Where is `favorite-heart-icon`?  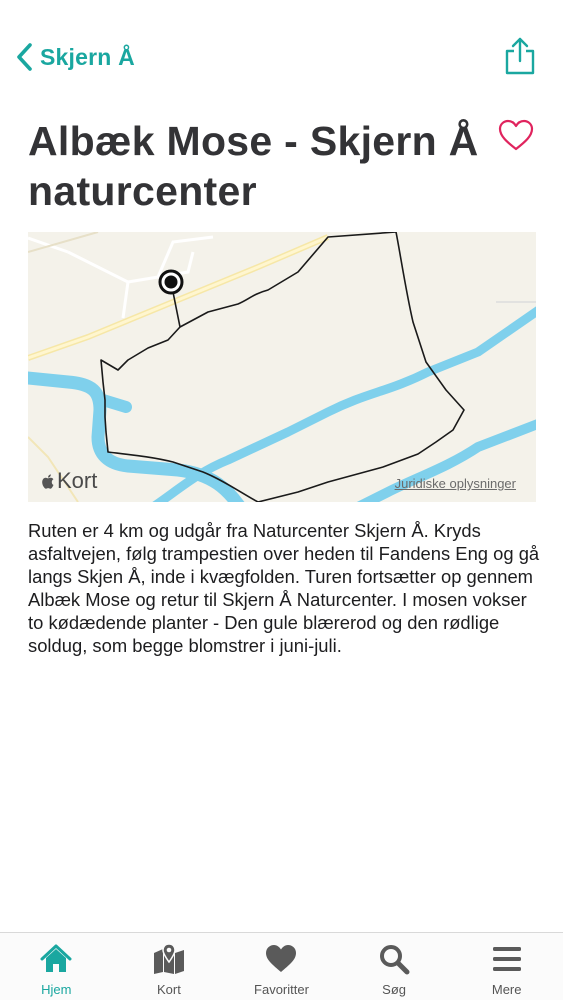 favorite-heart-icon is located at coordinates (516, 135).